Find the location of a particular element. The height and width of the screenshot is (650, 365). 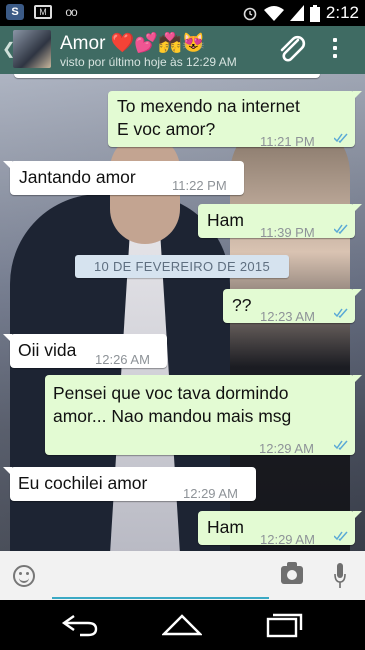

message-bubble-out: ?? 12:23 AM is located at coordinates (292, 306).